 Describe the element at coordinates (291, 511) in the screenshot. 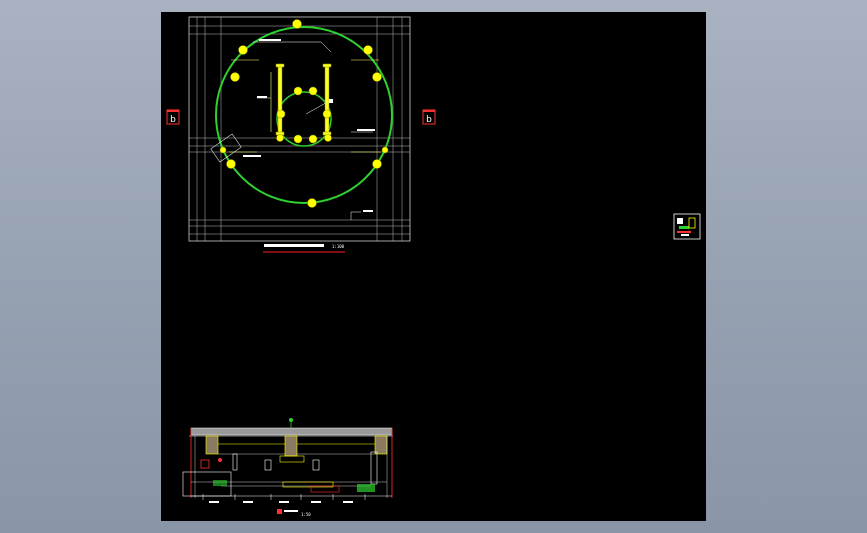

I see `section-title-marks` at that location.